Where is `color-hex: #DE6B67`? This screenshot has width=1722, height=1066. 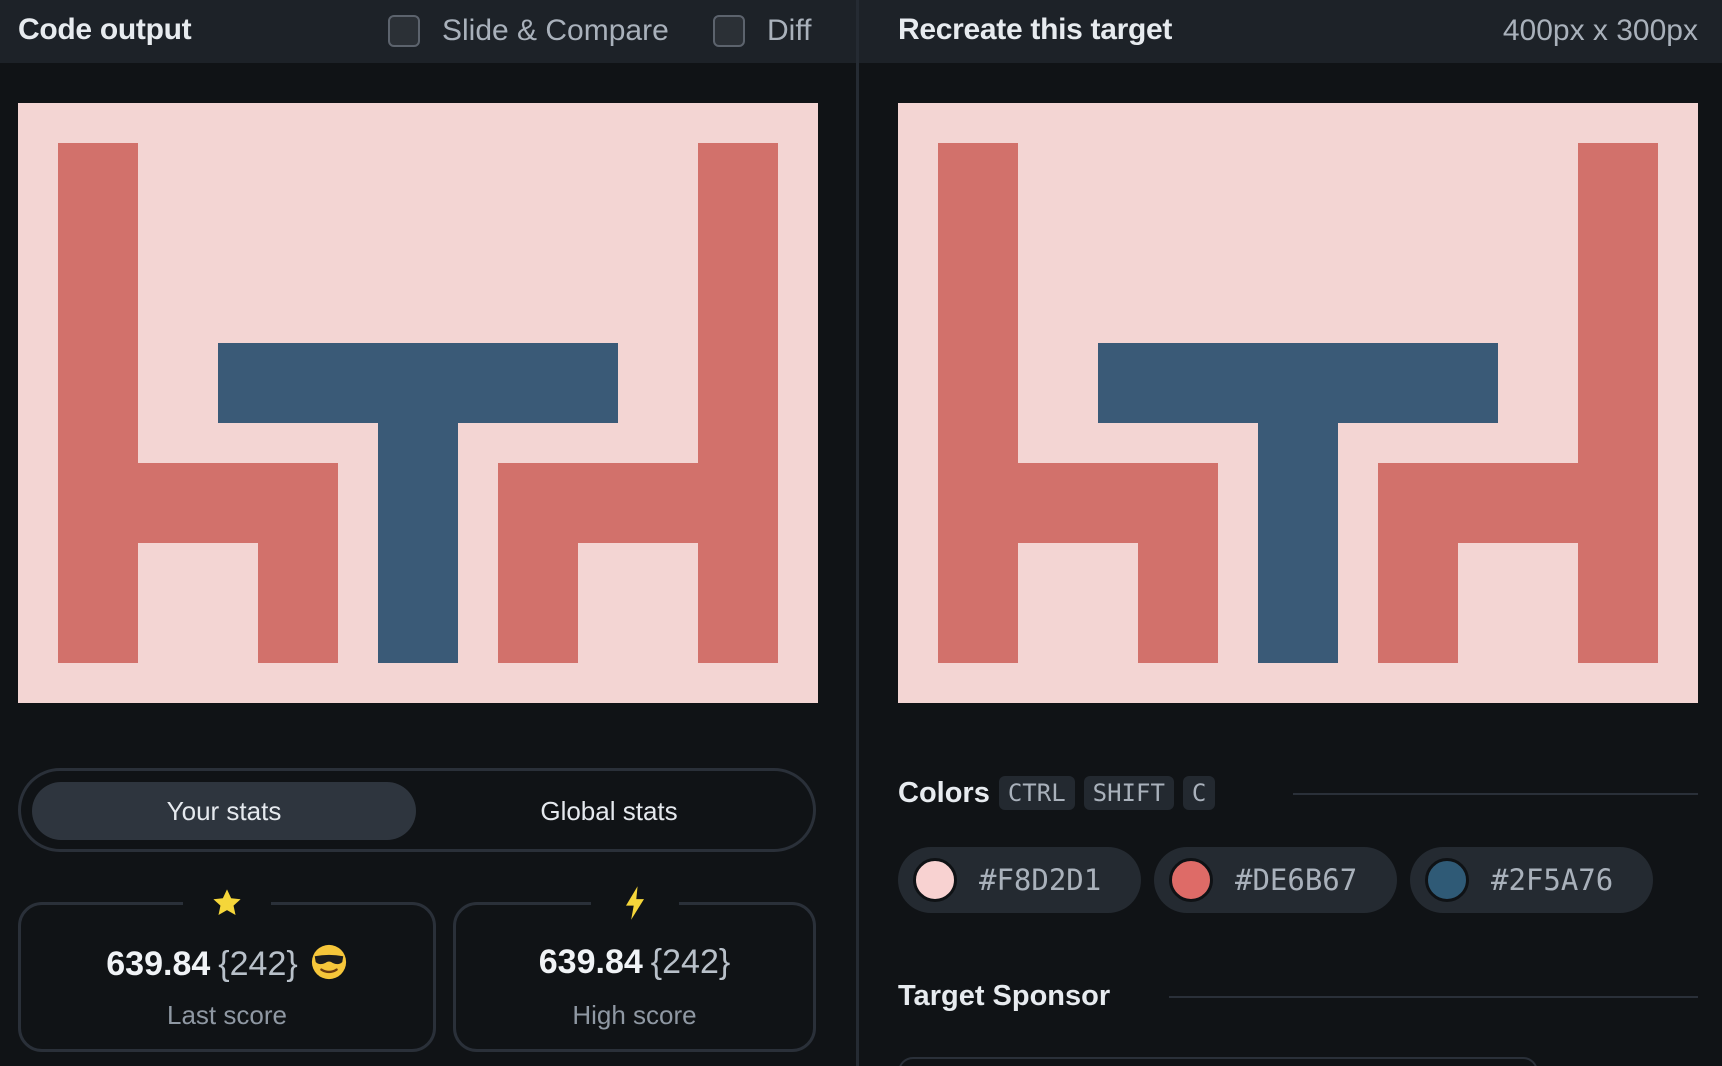
color-hex: #DE6B67 is located at coordinates (1296, 880).